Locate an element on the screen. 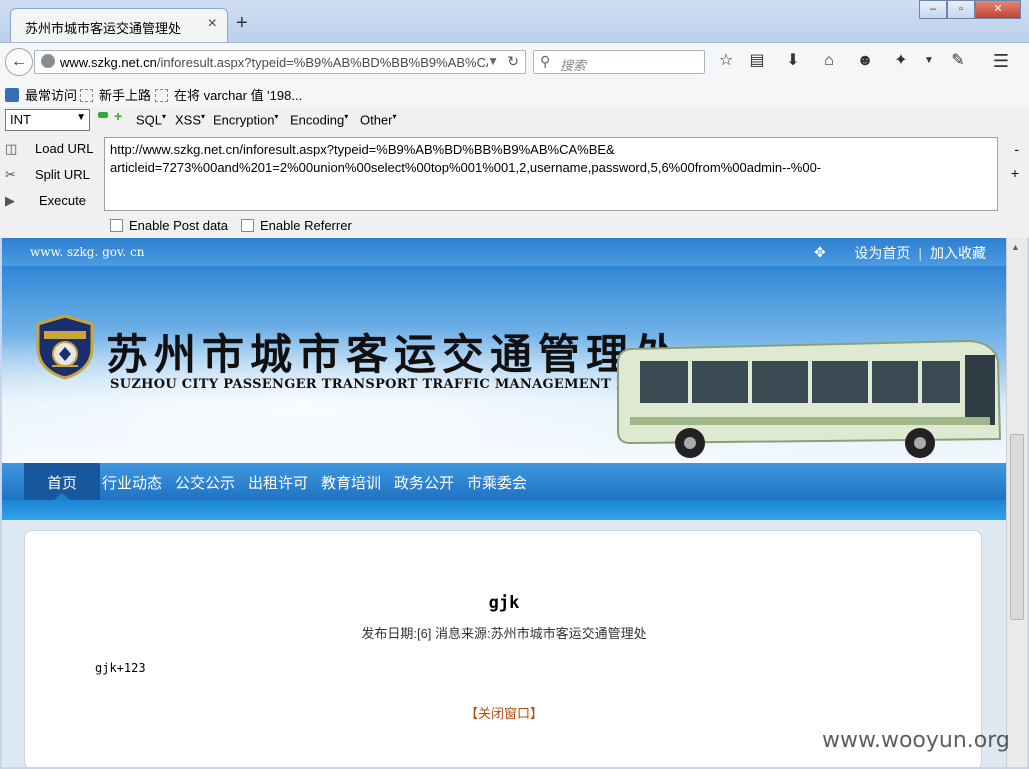 The height and width of the screenshot is (769, 1029). url-dropdown-icon: ▼ is located at coordinates (493, 61).